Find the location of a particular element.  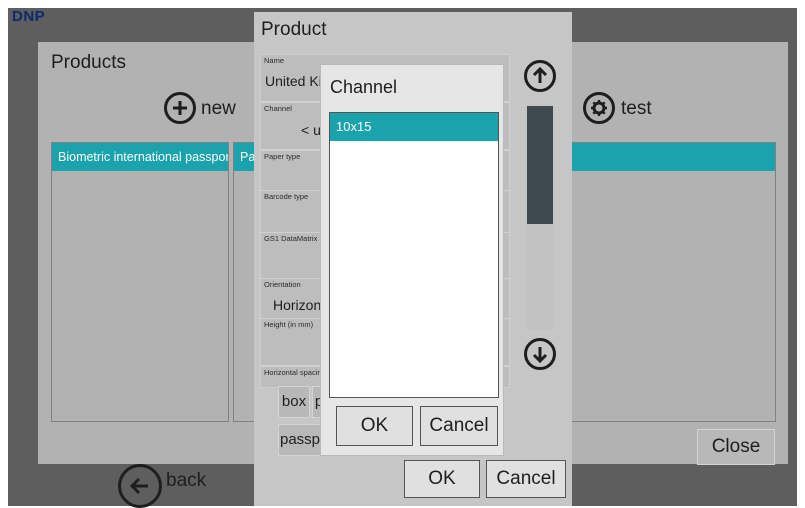

back-button: back is located at coordinates (183, 486).